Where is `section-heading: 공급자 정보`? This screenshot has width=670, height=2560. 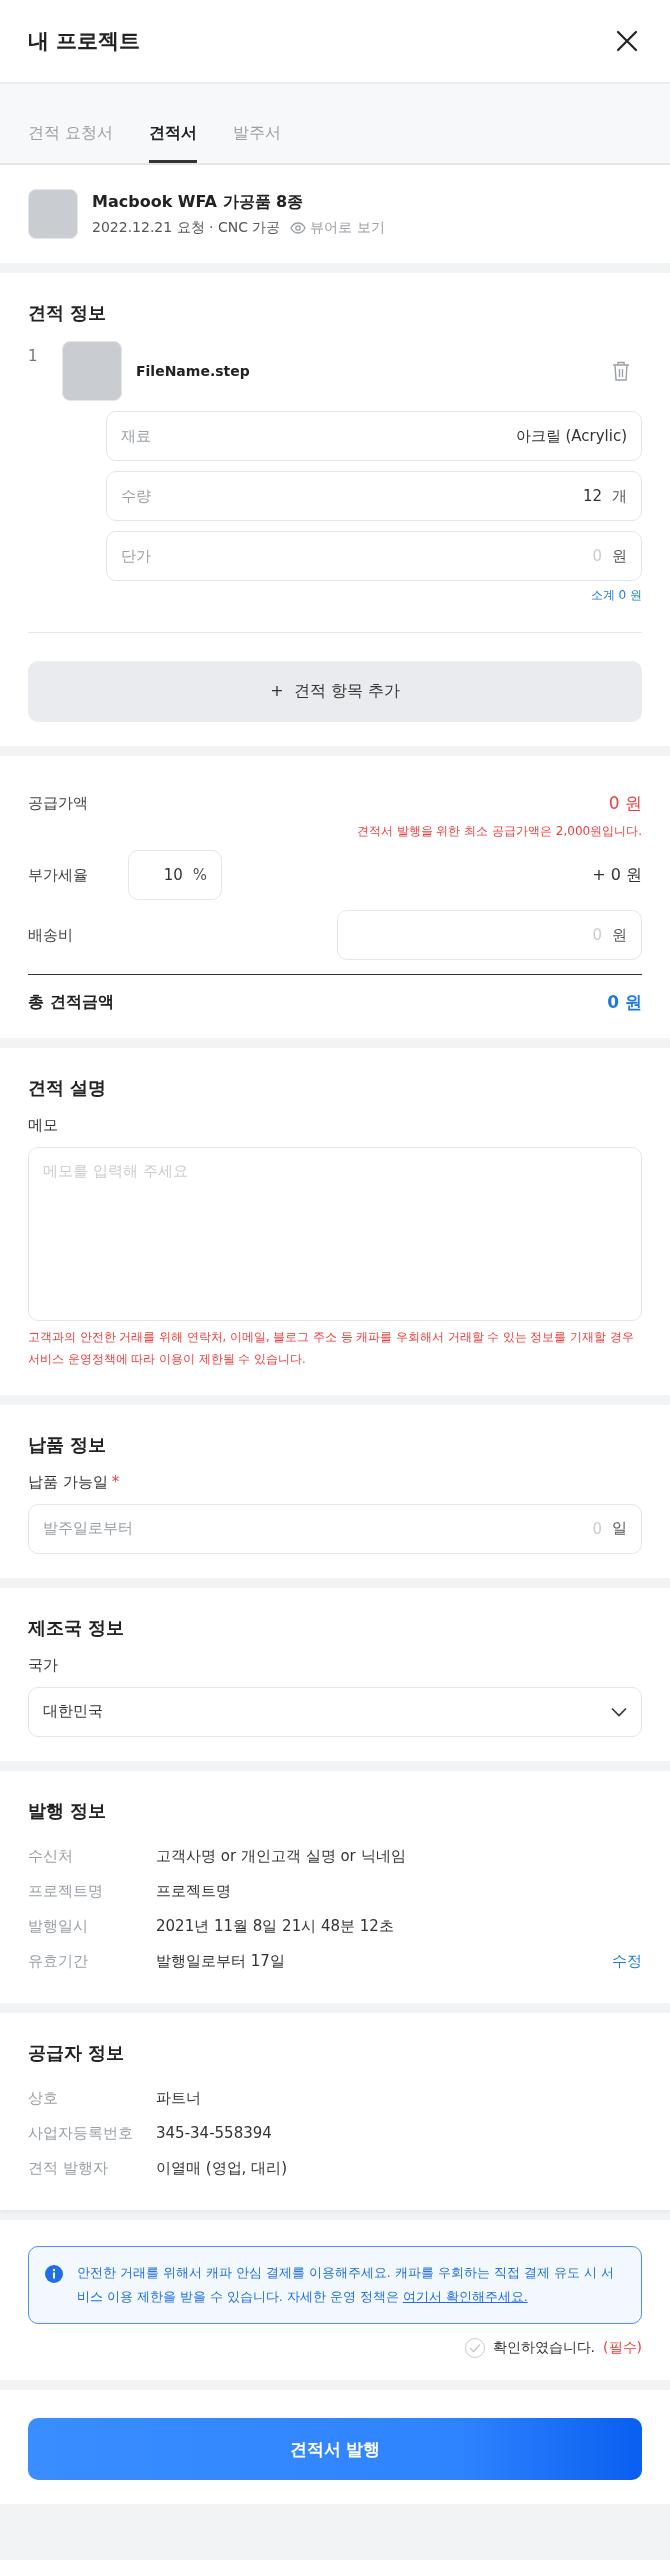
section-heading: 공급자 정보 is located at coordinates (77, 2052).